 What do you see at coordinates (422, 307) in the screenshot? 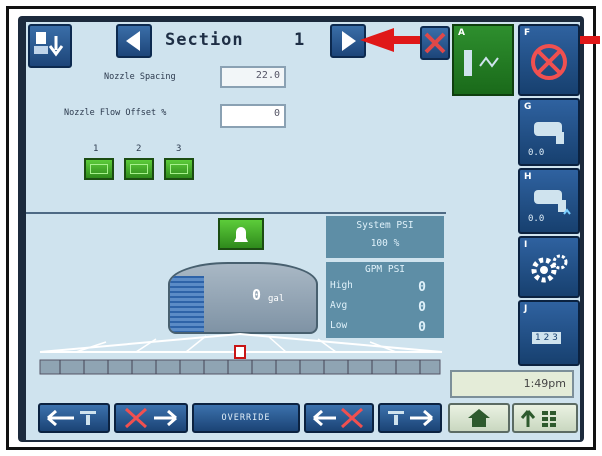
I see `avg-value: 0` at bounding box center [422, 307].